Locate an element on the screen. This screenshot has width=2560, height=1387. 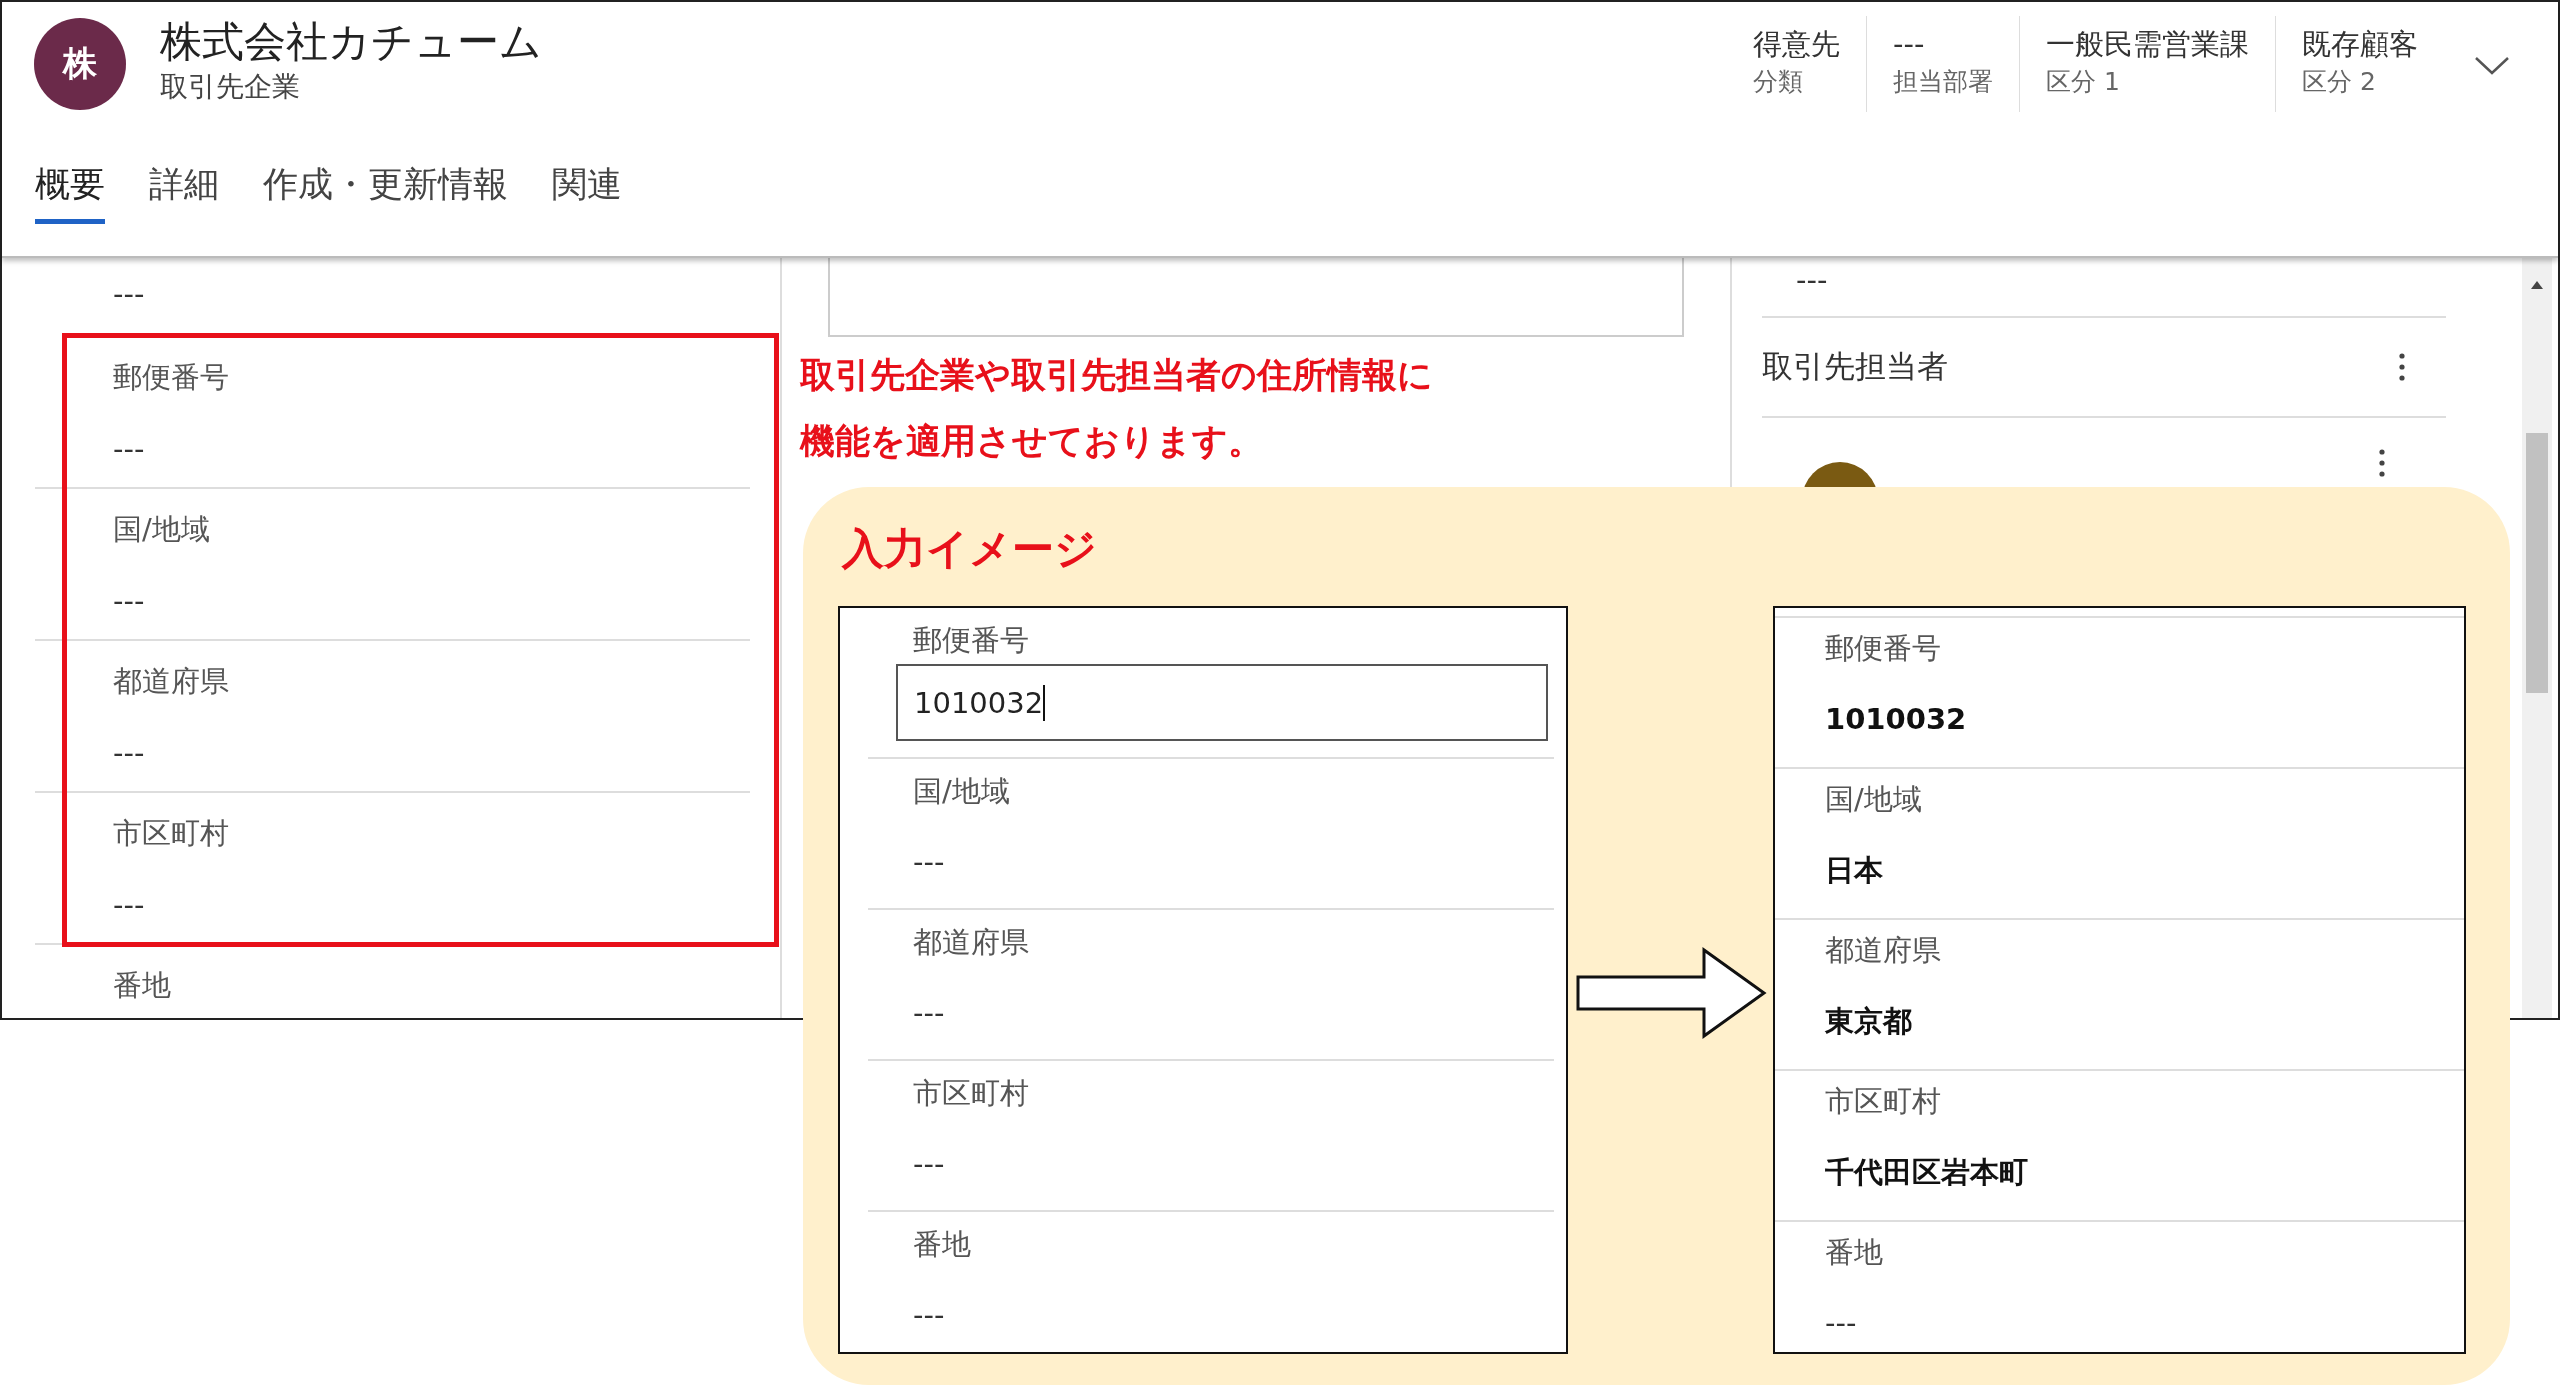
header-field-value: 得意先 is located at coordinates (1796, 44).